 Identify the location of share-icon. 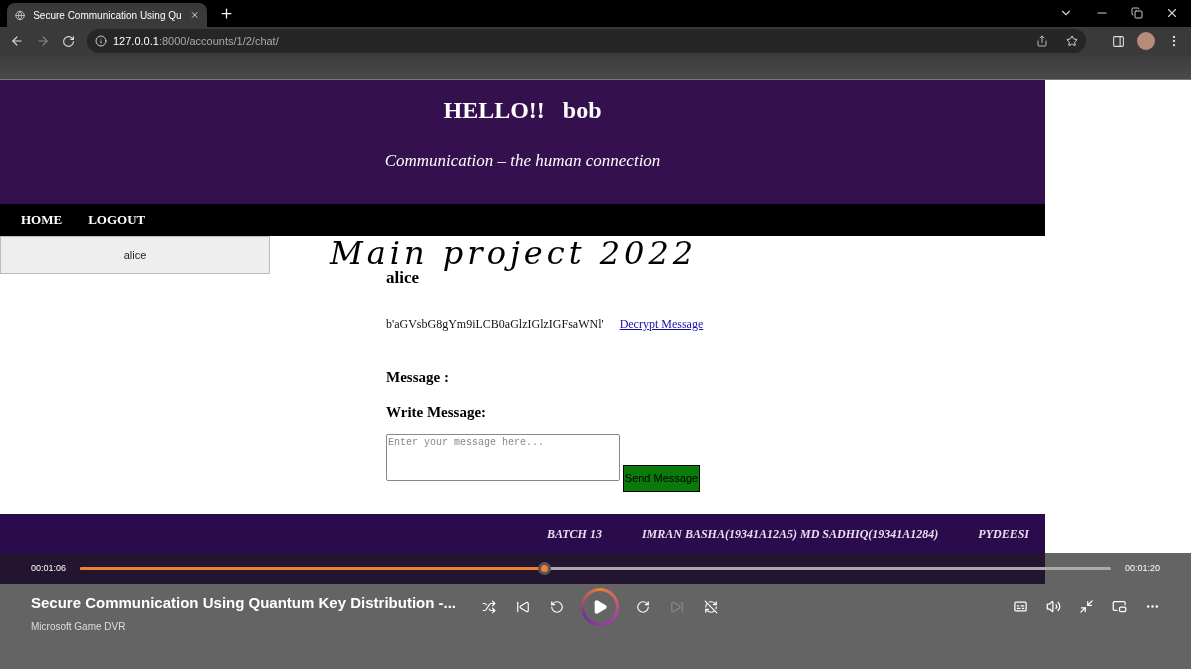
(1042, 41).